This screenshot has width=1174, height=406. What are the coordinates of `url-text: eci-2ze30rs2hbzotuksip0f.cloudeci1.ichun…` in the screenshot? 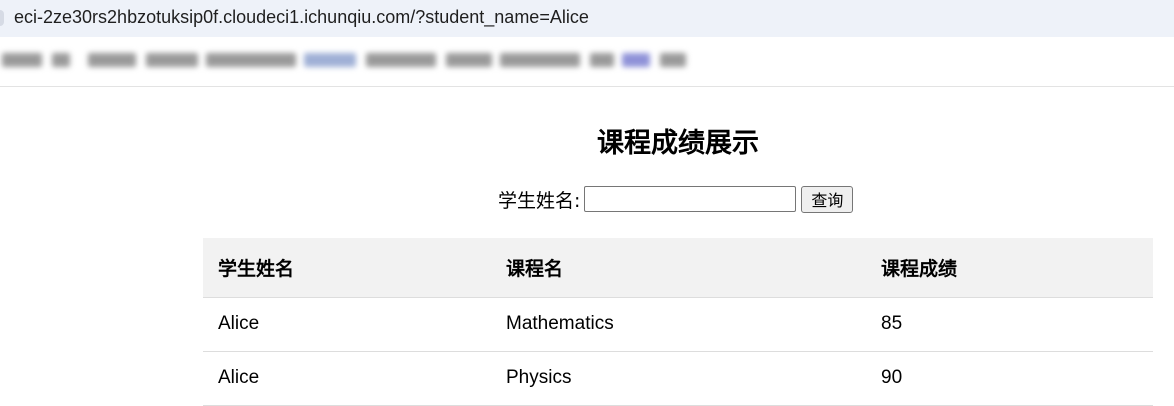 It's located at (301, 17).